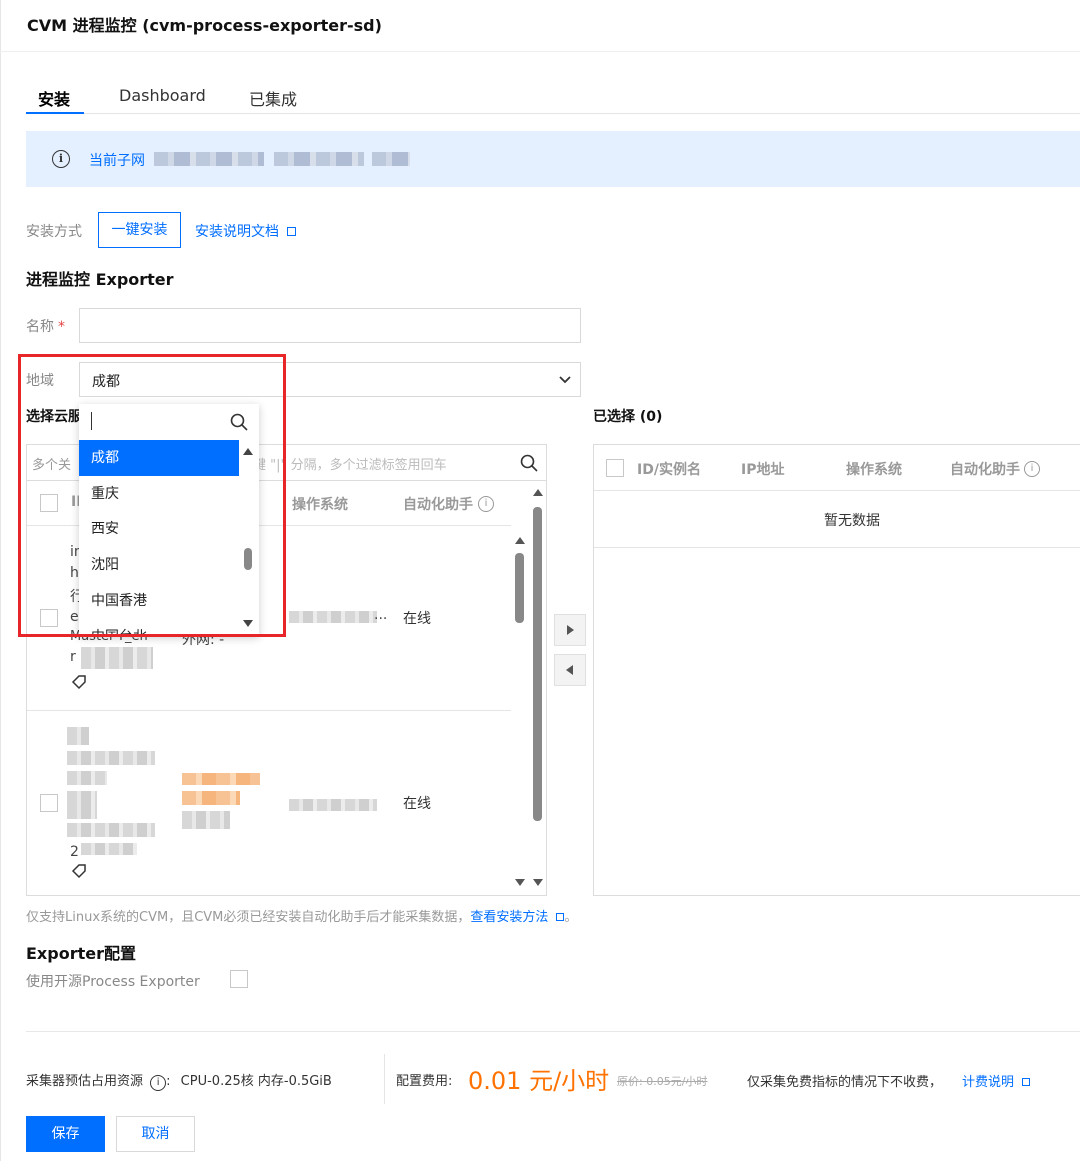 The image size is (1080, 1161). Describe the element at coordinates (81, 953) in the screenshot. I see `exporter-config-title: Exporter配置` at that location.